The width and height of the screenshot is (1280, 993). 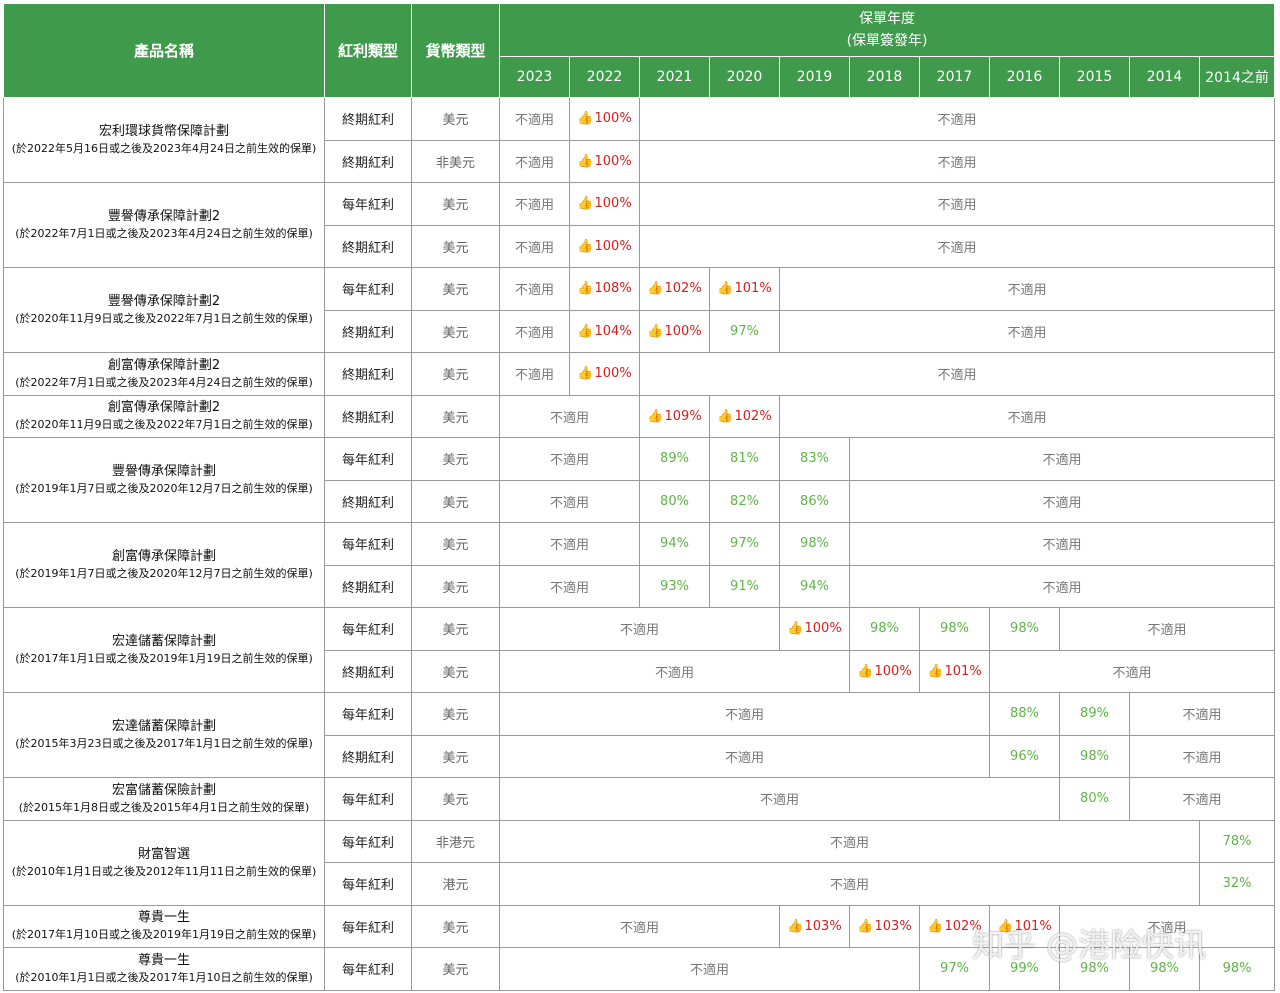 I want to click on year-header-cell: 2021, so click(x=674, y=77).